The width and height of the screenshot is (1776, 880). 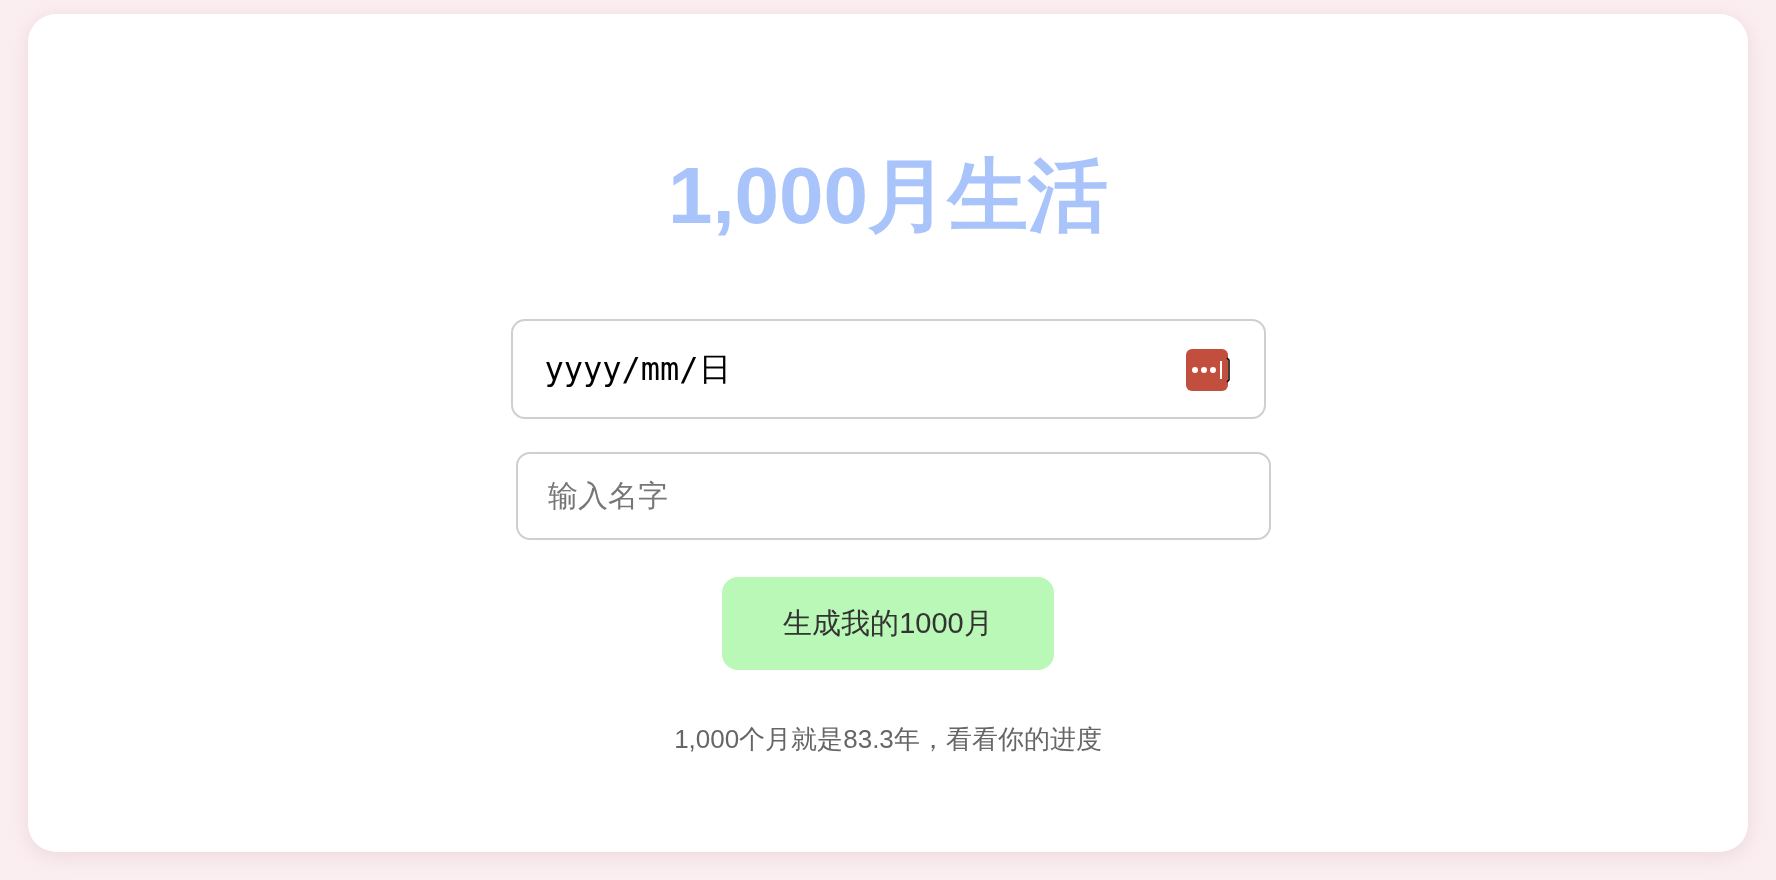 I want to click on name-field: 输入名字, so click(x=893, y=496).